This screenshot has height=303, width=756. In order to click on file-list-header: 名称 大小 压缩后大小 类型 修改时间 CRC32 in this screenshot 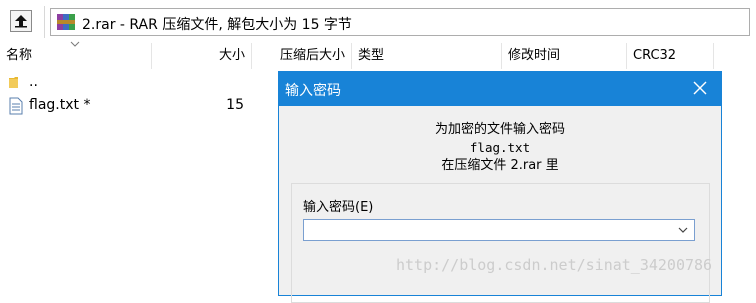, I will do `click(378, 55)`.